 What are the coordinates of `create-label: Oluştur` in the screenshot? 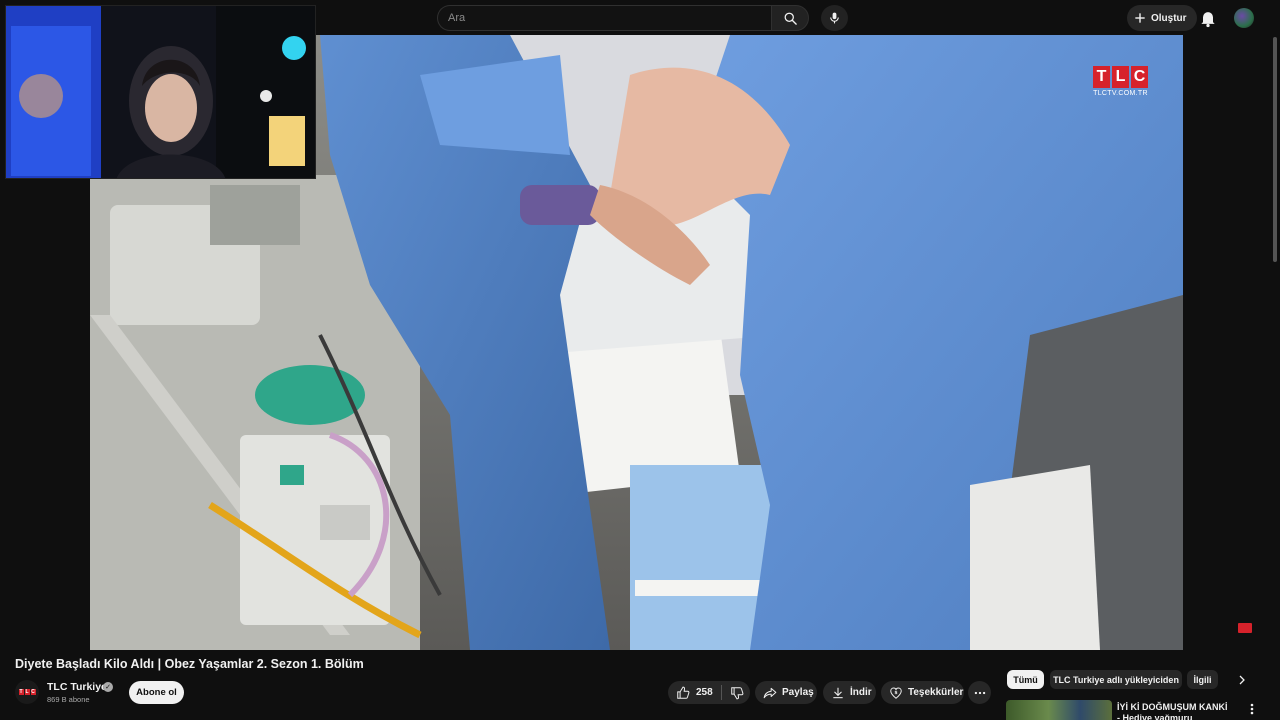 It's located at (1169, 18).